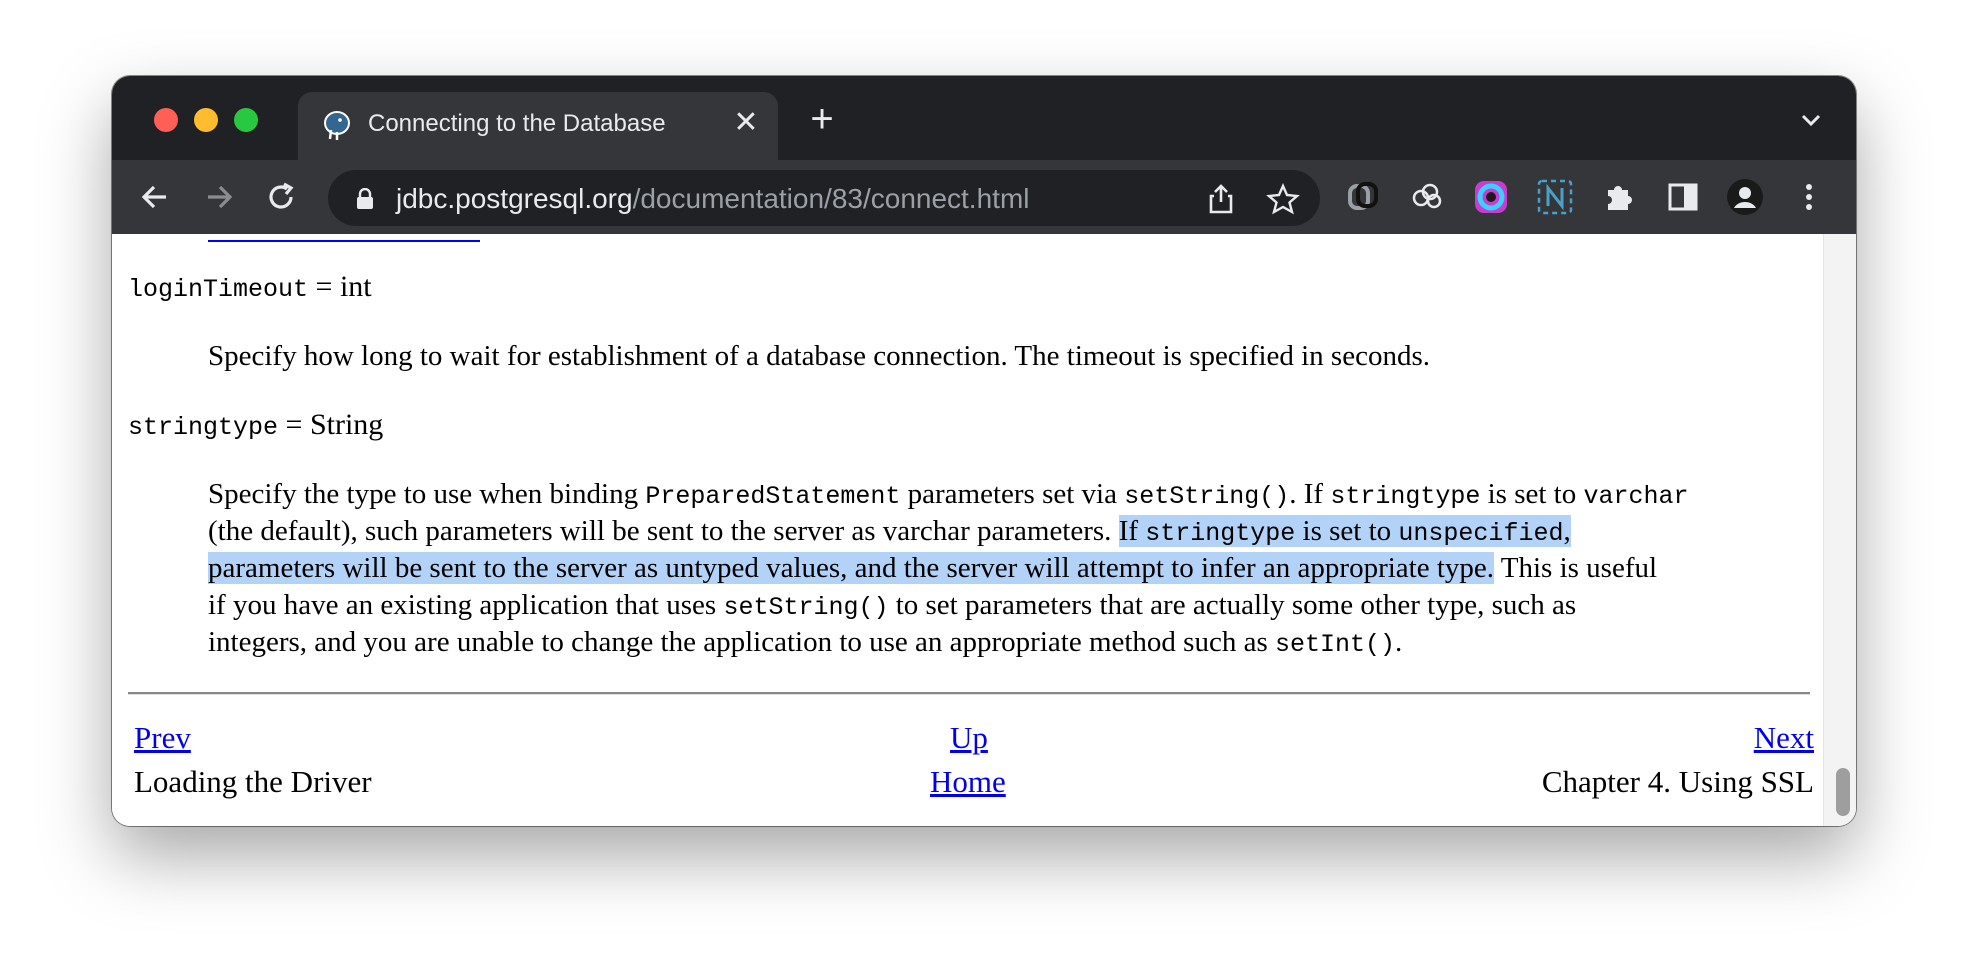  Describe the element at coordinates (340, 286) in the screenshot. I see `param-type: = int` at that location.